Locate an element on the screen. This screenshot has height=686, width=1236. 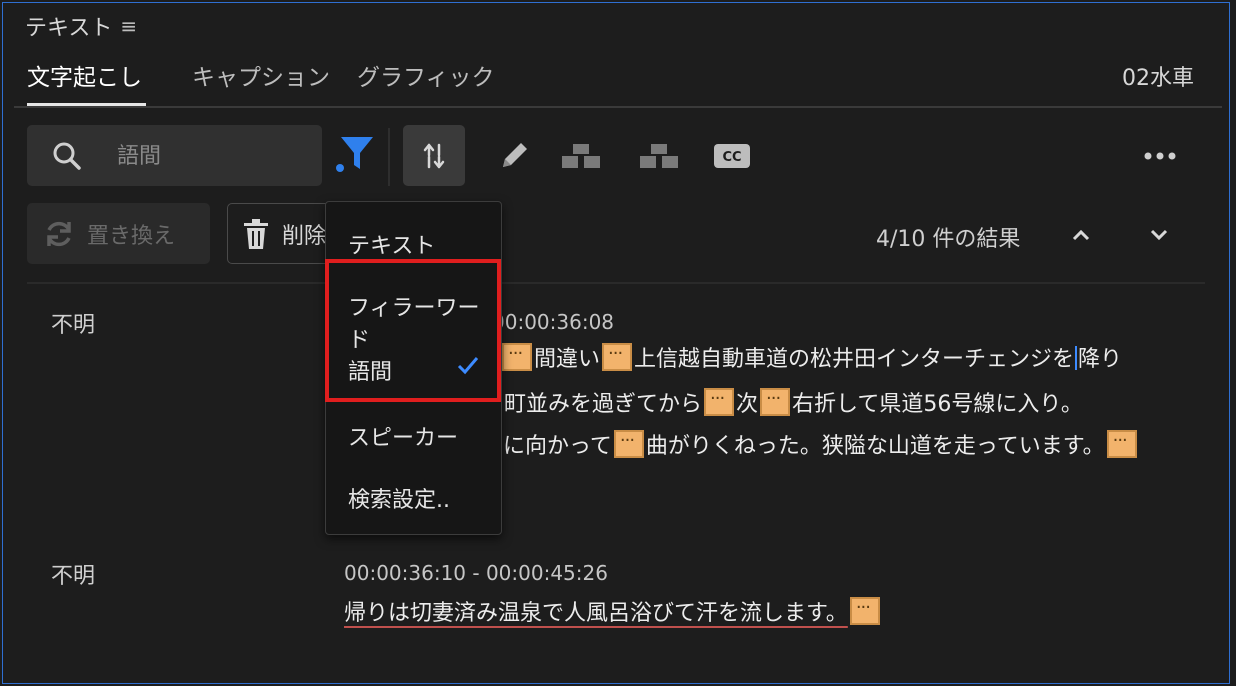
menu-item-filler-words: フィラーワード is located at coordinates (424, 322).